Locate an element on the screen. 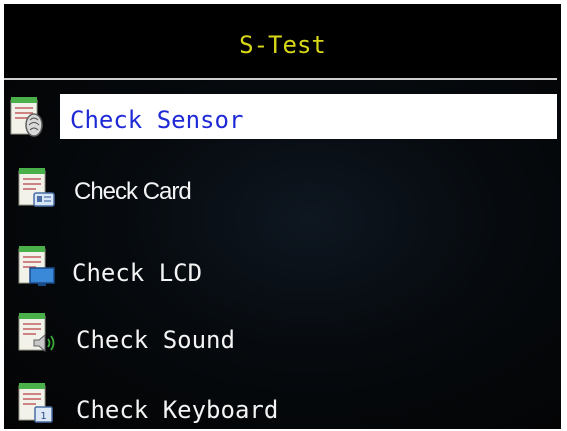 The height and width of the screenshot is (431, 567). sensor-icon is located at coordinates (28, 117).